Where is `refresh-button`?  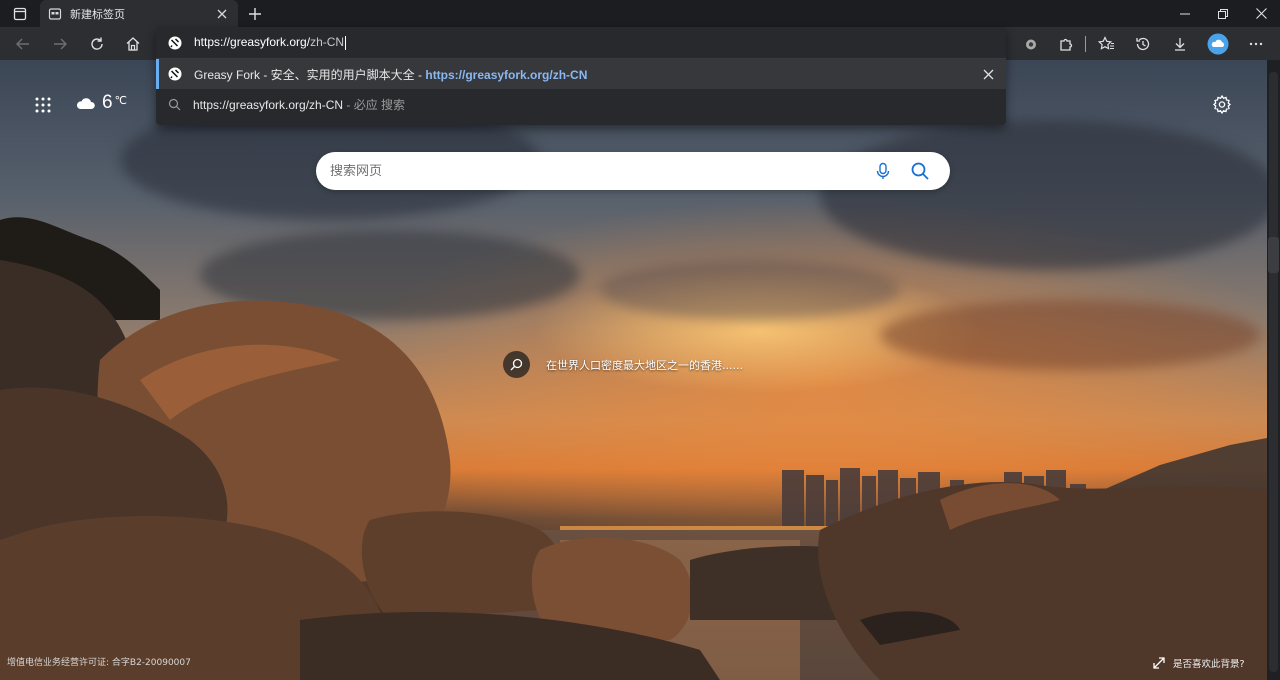
refresh-button is located at coordinates (97, 44).